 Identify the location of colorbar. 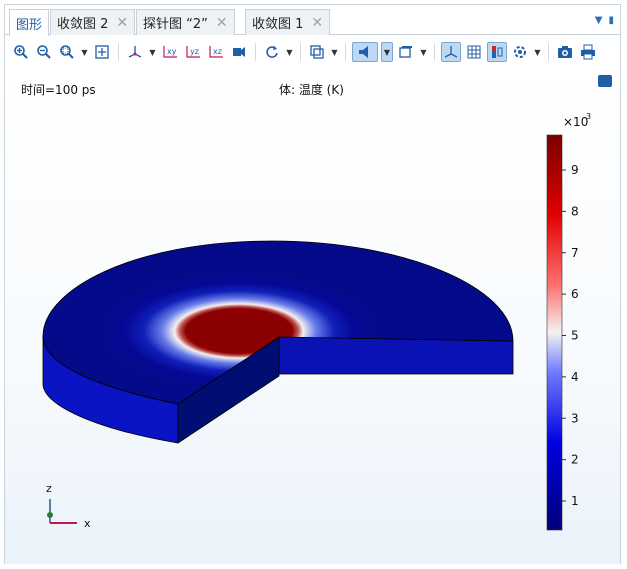
(554, 332).